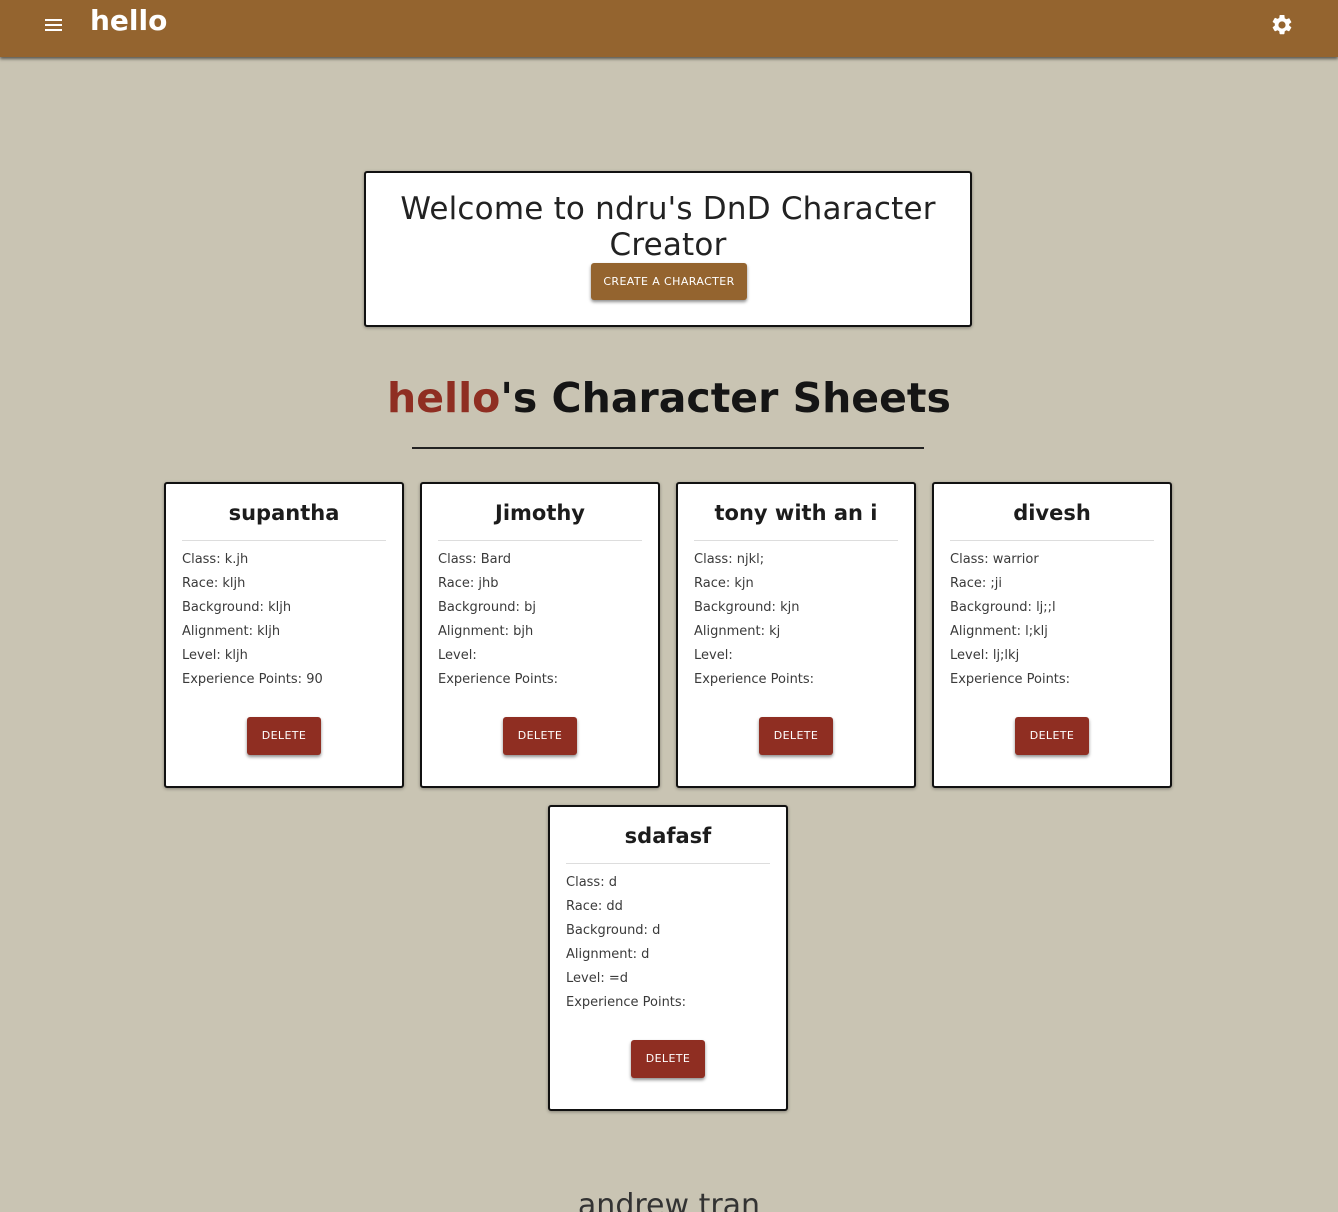  I want to click on character-race: Race: ;ji, so click(976, 583).